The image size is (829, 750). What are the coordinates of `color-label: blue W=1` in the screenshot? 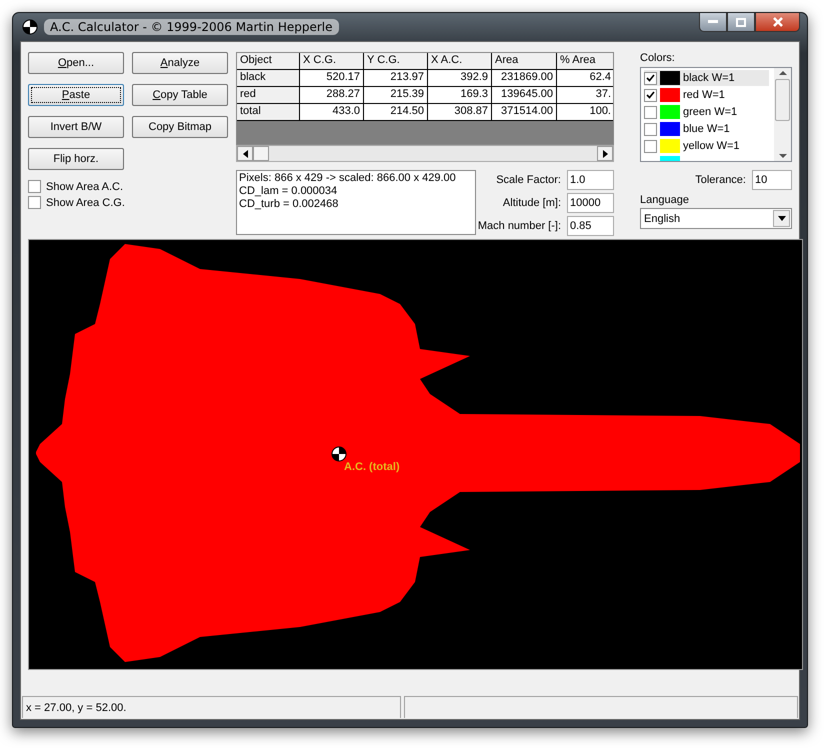 It's located at (706, 129).